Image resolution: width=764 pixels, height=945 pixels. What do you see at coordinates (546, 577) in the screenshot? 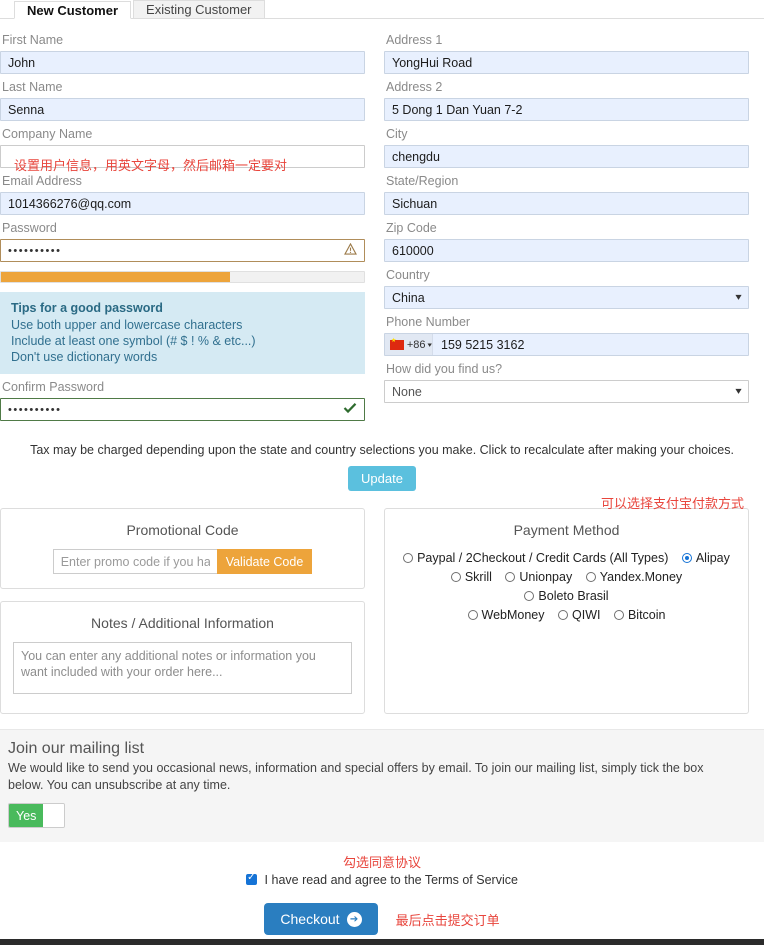
I see `payment-option-unionpay-label: Unionpay` at bounding box center [546, 577].